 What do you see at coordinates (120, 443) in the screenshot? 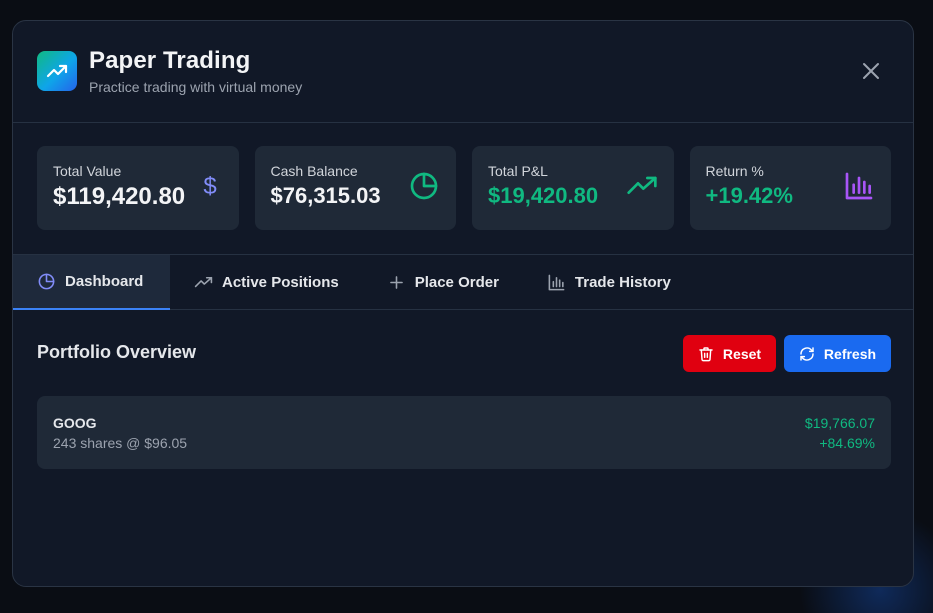
I see `position-detail: 243 shares @ $96.05` at bounding box center [120, 443].